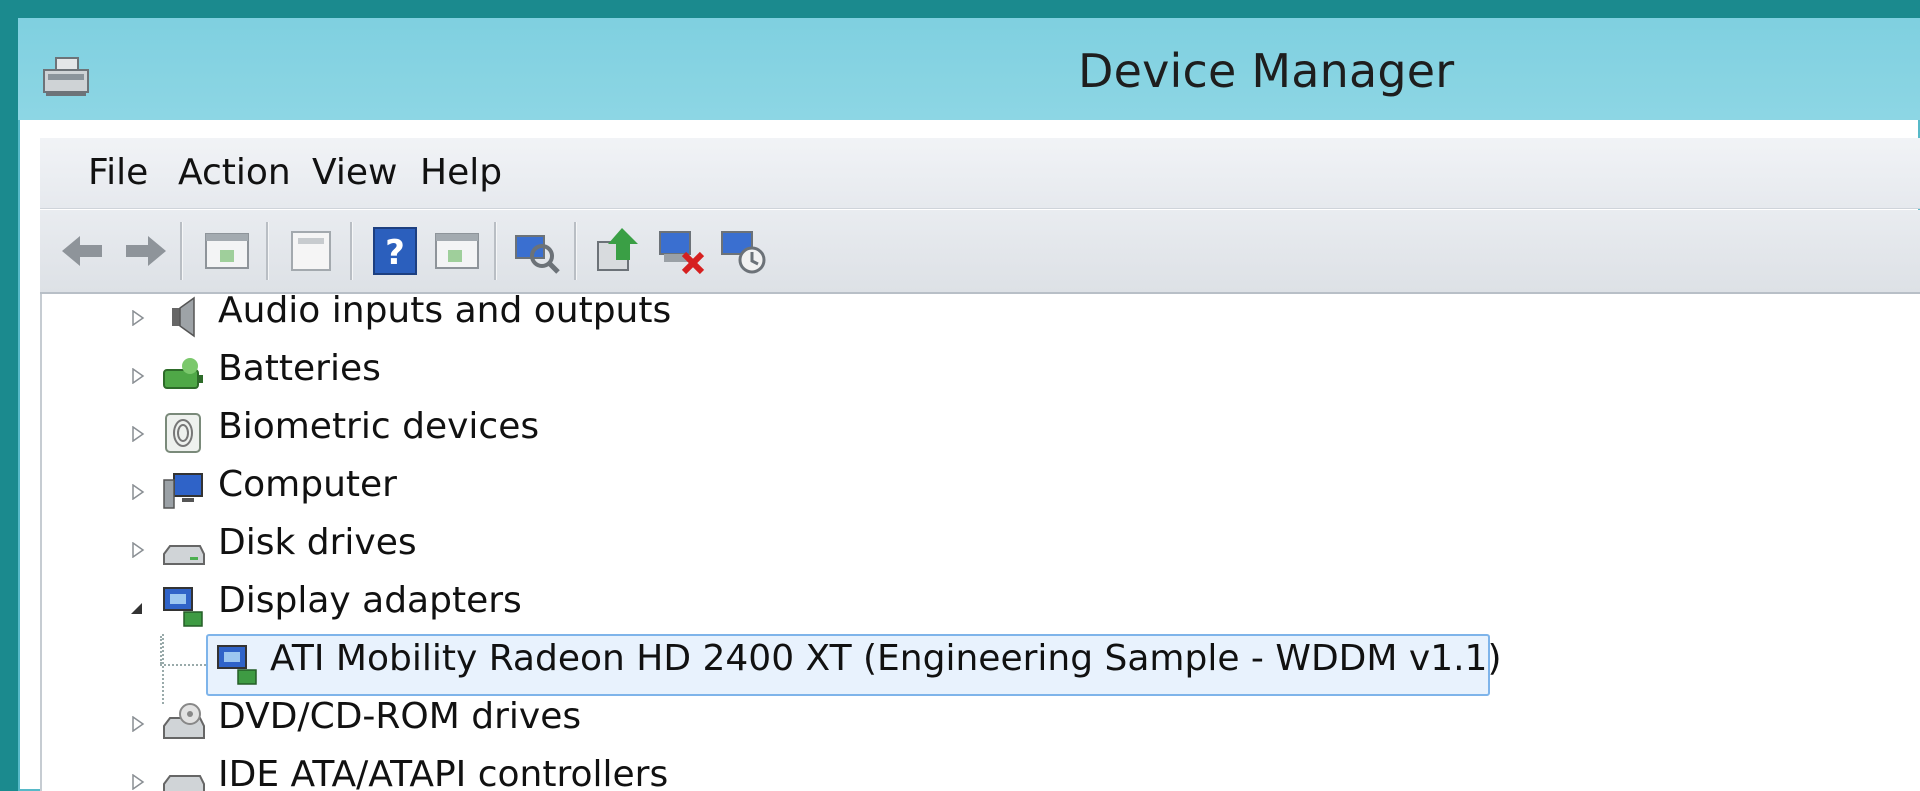 The width and height of the screenshot is (1920, 791). I want to click on disk-drive-icon, so click(184, 555).